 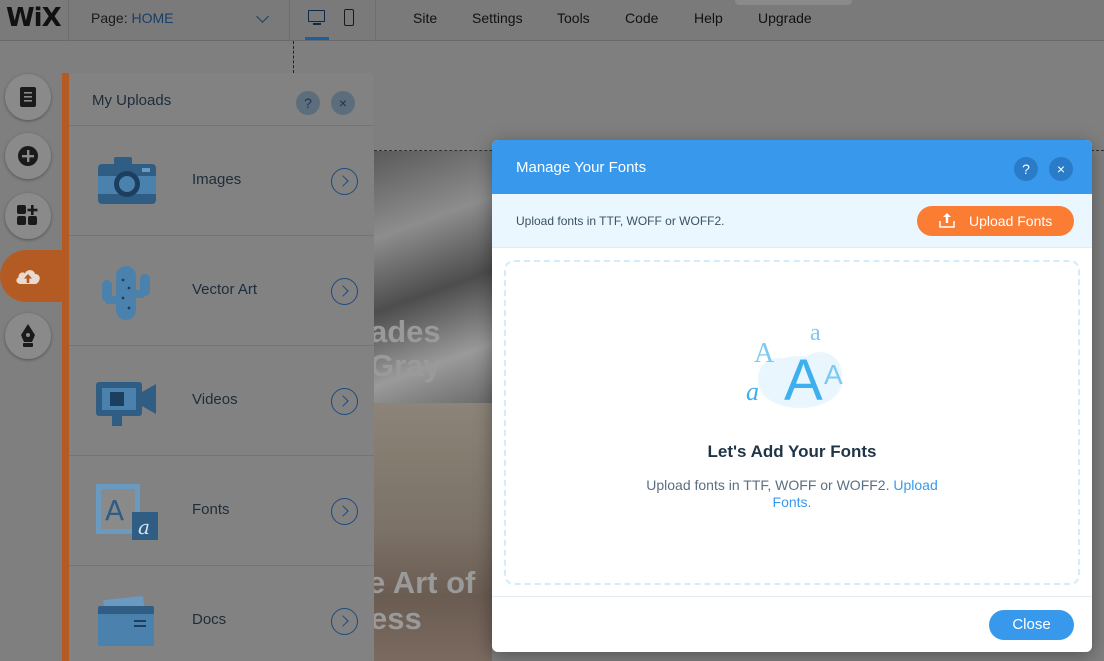 I want to click on canvas-guide-vertical, so click(x=293, y=57).